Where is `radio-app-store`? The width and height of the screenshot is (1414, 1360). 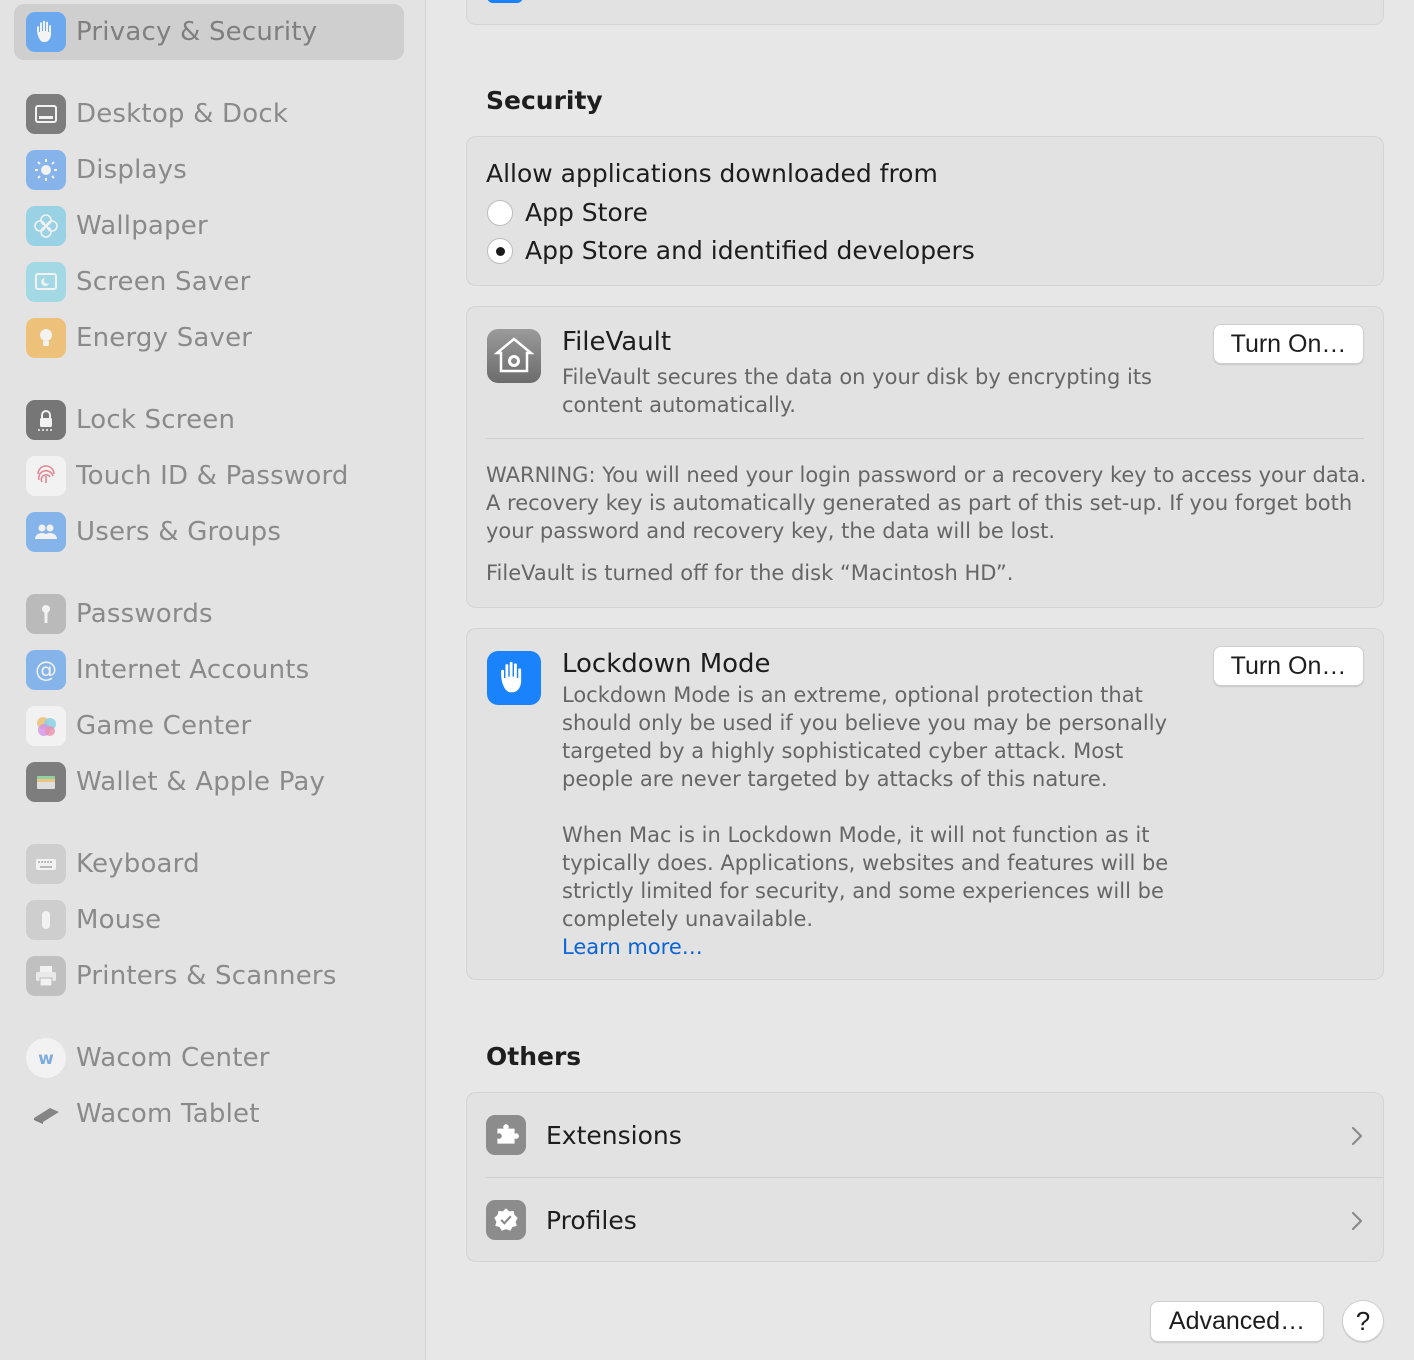
radio-app-store is located at coordinates (500, 213).